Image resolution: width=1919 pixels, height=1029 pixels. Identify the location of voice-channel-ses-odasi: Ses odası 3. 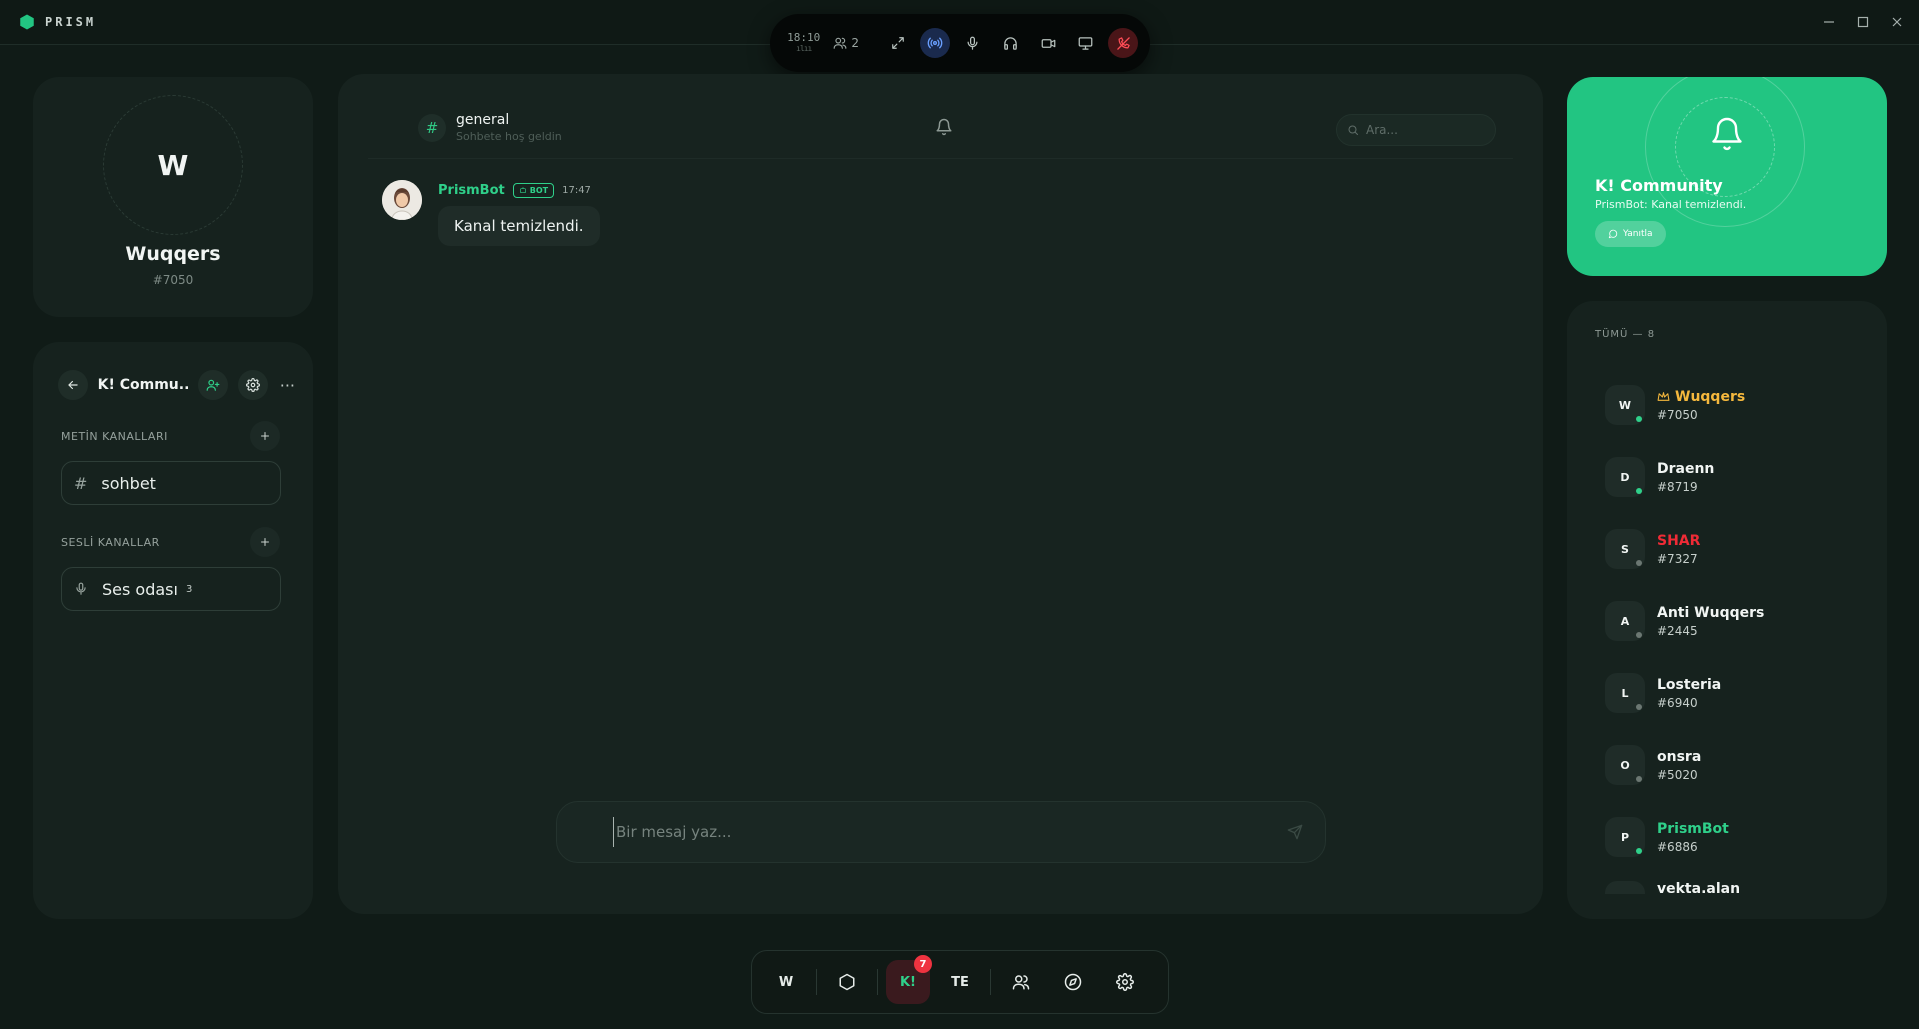
(171, 589).